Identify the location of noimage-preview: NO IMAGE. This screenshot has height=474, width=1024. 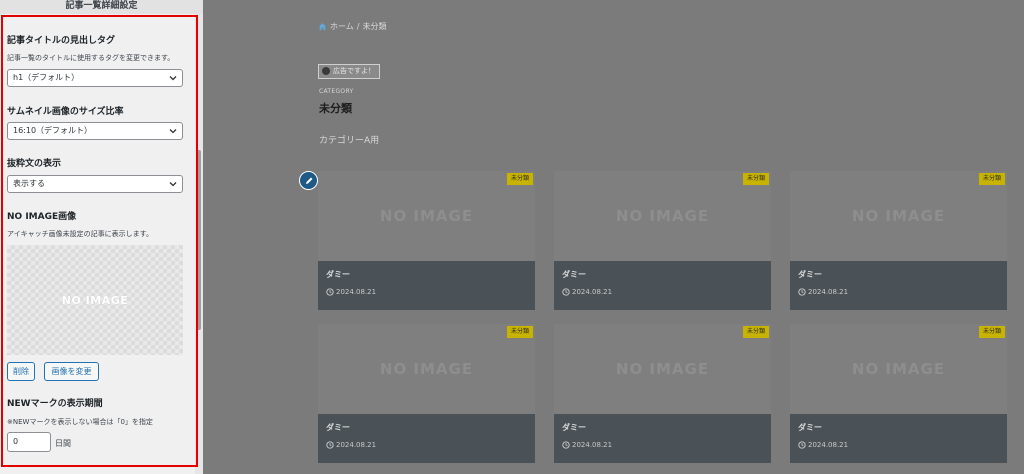
(95, 300).